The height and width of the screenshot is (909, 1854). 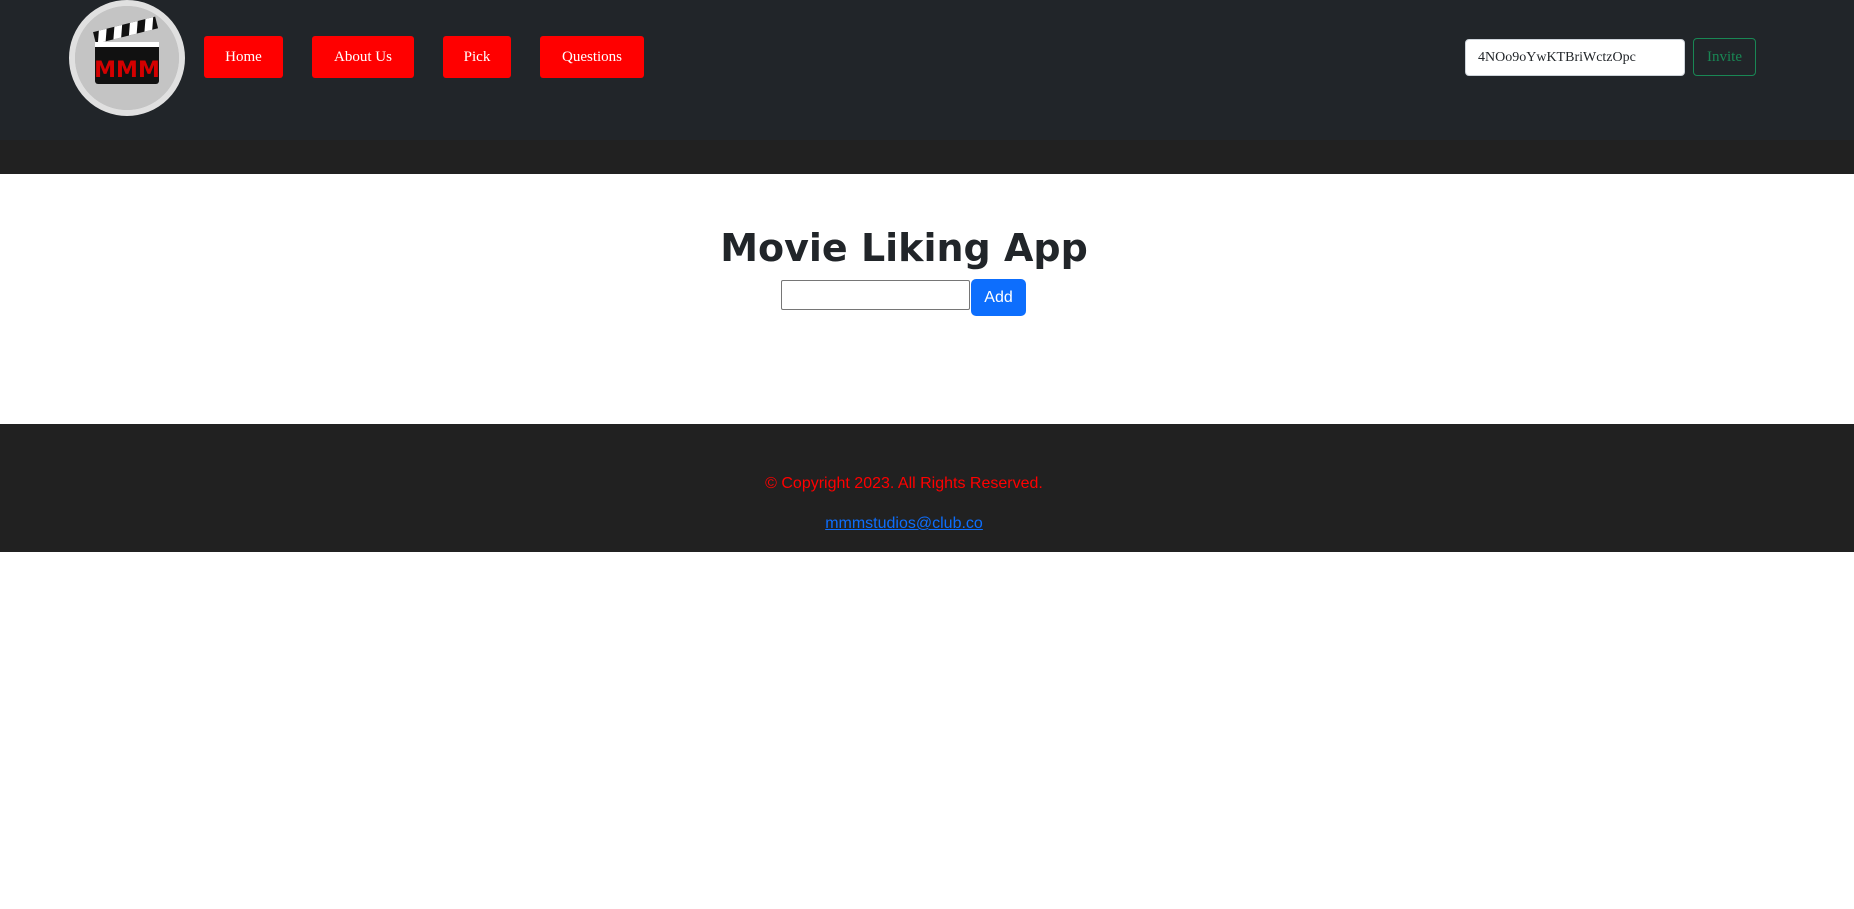 I want to click on movie-name-input, so click(x=875, y=295).